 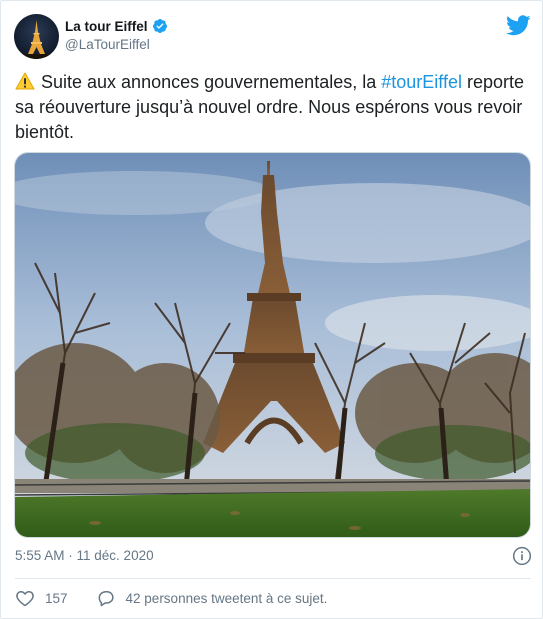 What do you see at coordinates (107, 44) in the screenshot?
I see `handle: @LaTourEiffel` at bounding box center [107, 44].